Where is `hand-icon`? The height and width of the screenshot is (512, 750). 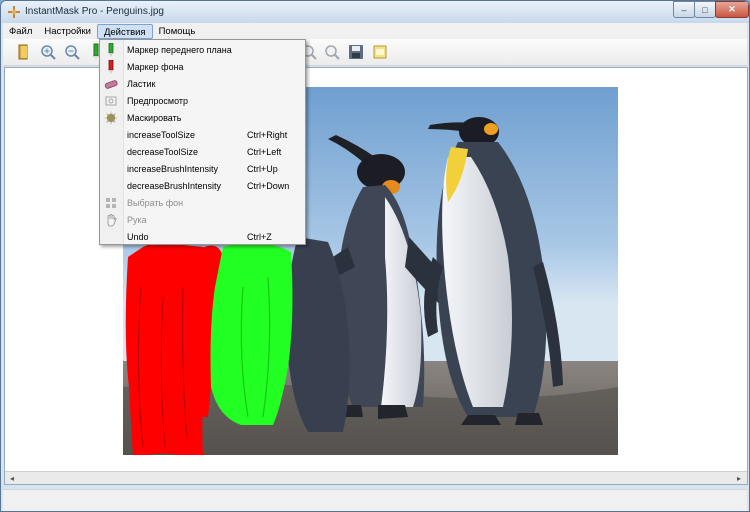 hand-icon is located at coordinates (112, 220).